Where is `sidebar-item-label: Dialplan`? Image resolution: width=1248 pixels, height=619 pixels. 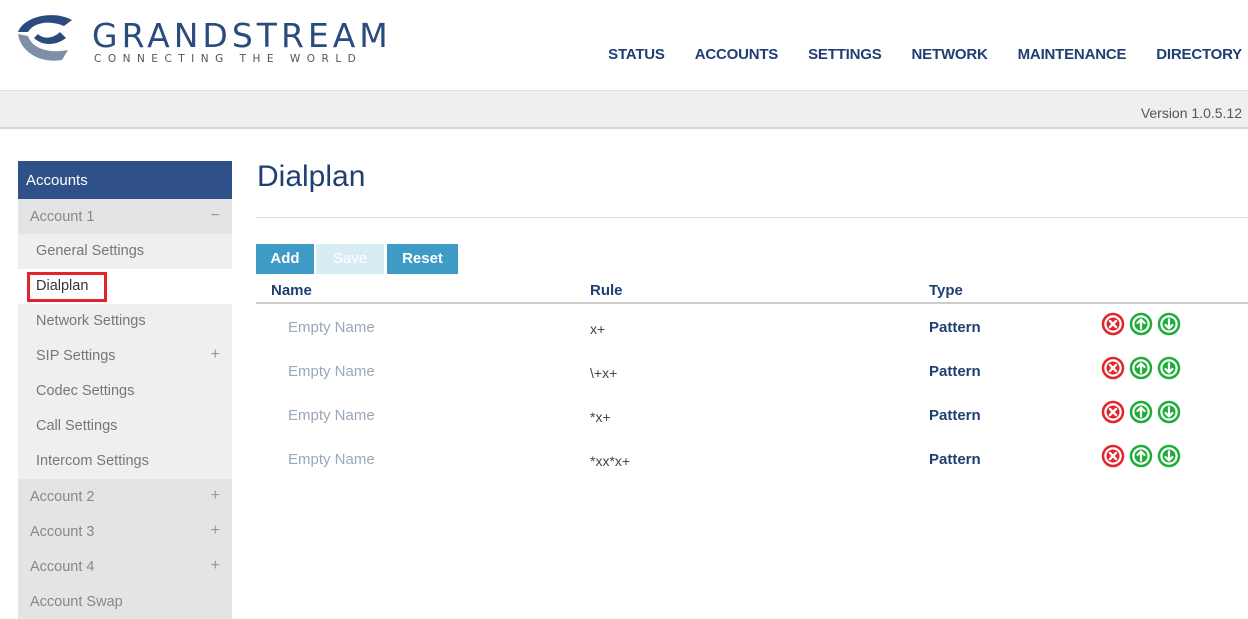
sidebar-item-label: Dialplan is located at coordinates (62, 286).